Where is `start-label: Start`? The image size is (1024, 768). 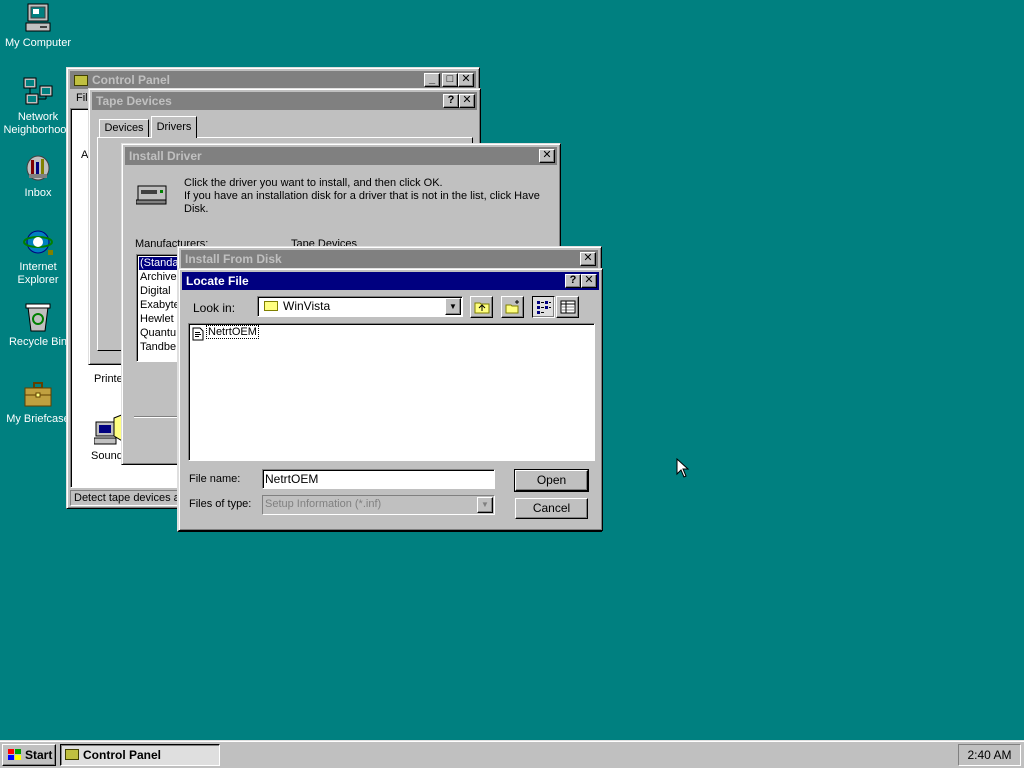
start-label: Start is located at coordinates (39, 755).